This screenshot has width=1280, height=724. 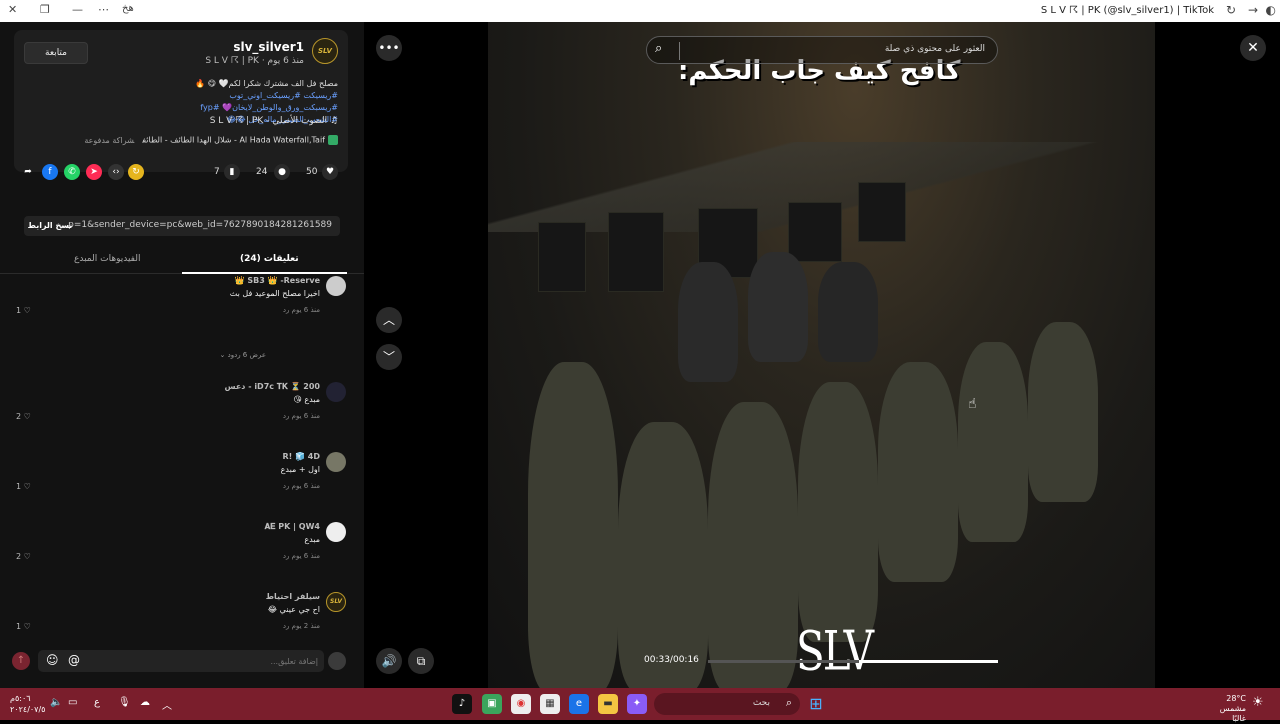 What do you see at coordinates (97, 702) in the screenshot?
I see `language-indicator: ع` at bounding box center [97, 702].